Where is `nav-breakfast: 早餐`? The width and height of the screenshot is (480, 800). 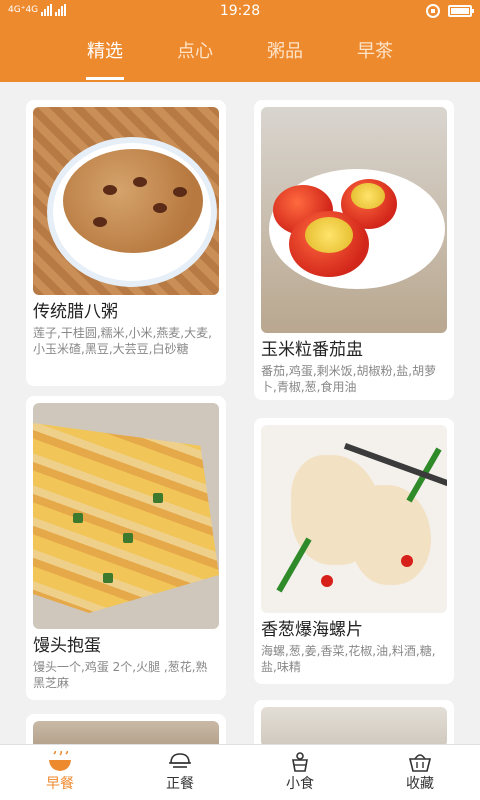
nav-breakfast: 早餐 is located at coordinates (60, 772).